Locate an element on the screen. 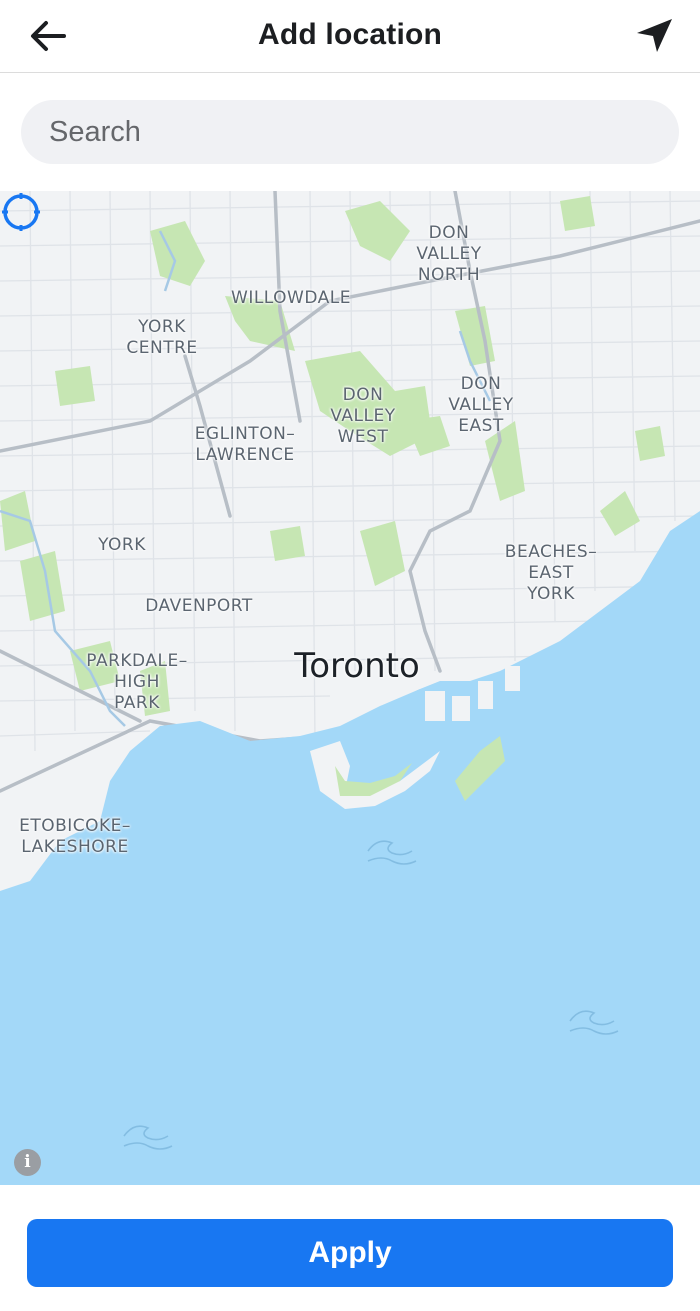 The width and height of the screenshot is (700, 1311). info-icon: i is located at coordinates (27, 1162).